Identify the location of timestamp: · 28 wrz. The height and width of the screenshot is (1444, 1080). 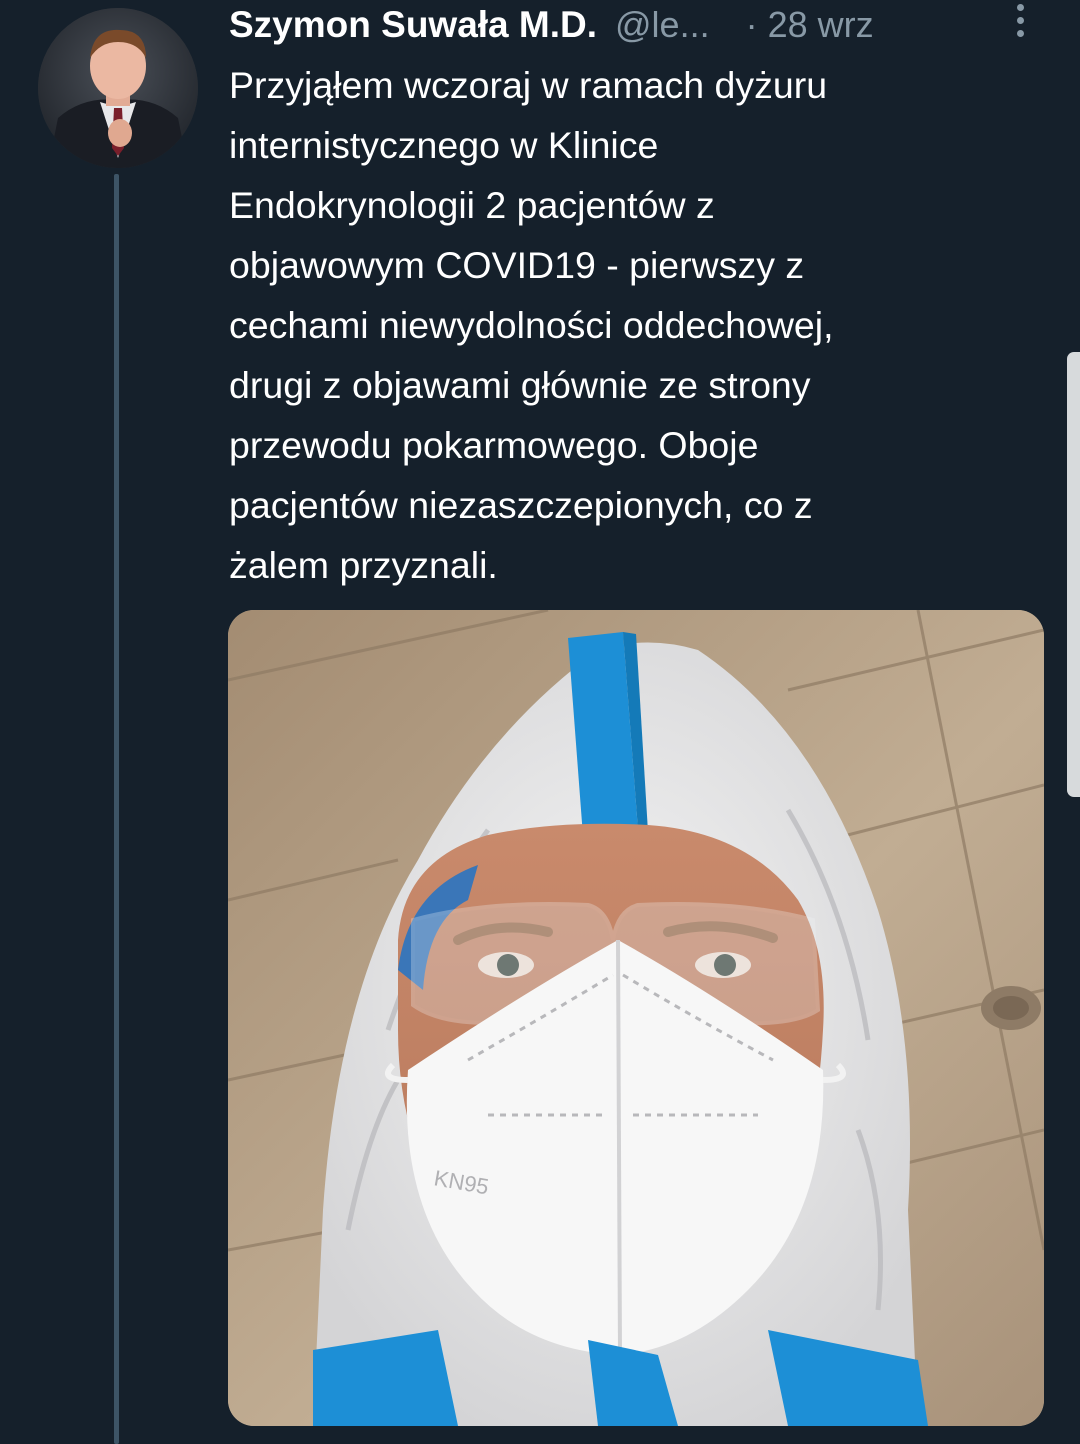
(810, 25).